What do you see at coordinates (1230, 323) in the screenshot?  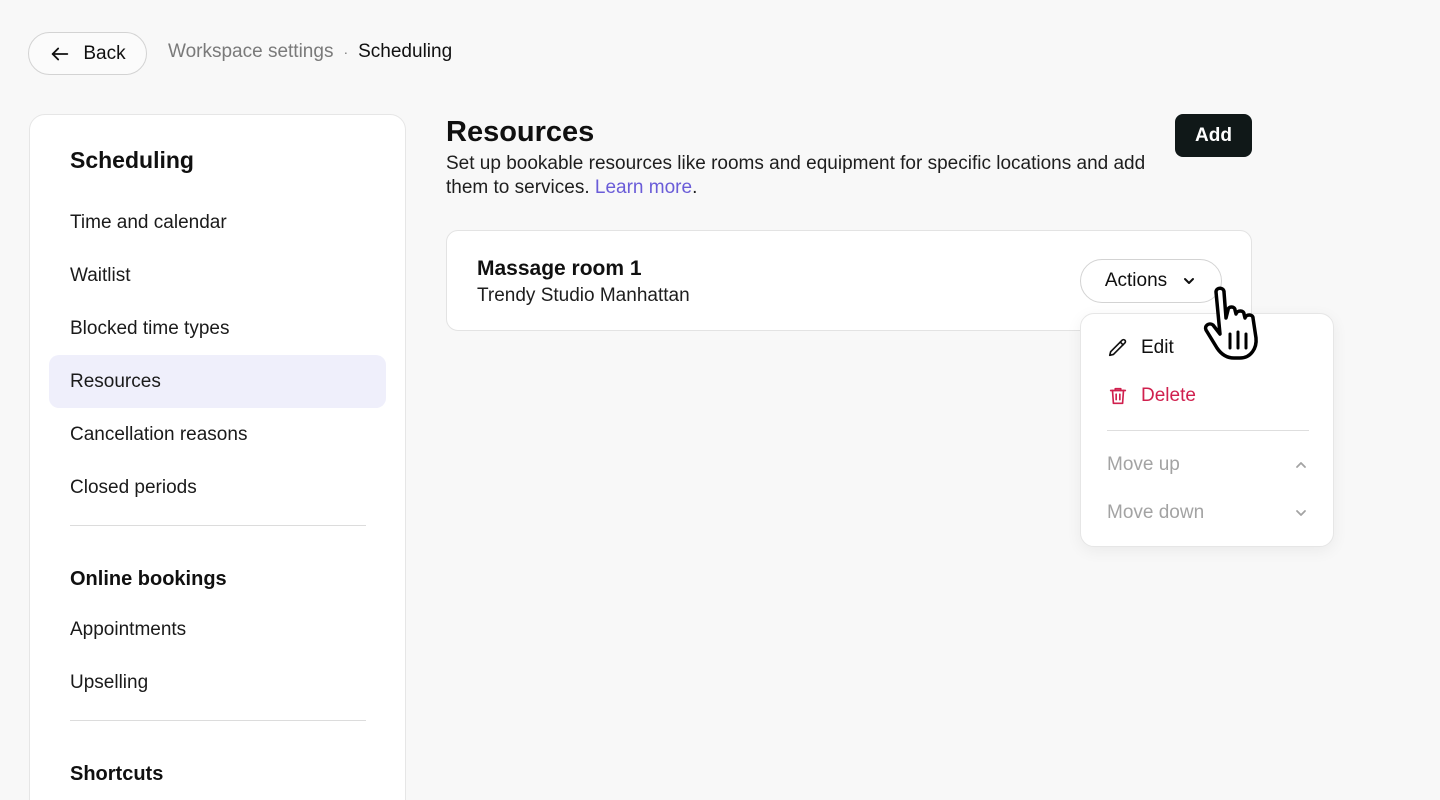 I see `hand-pointer-icon` at bounding box center [1230, 323].